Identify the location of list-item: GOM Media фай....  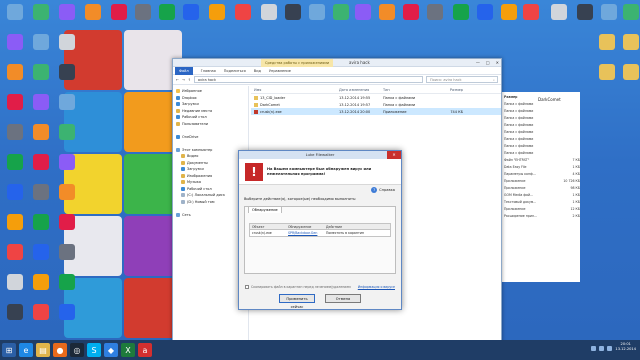
(531, 195).